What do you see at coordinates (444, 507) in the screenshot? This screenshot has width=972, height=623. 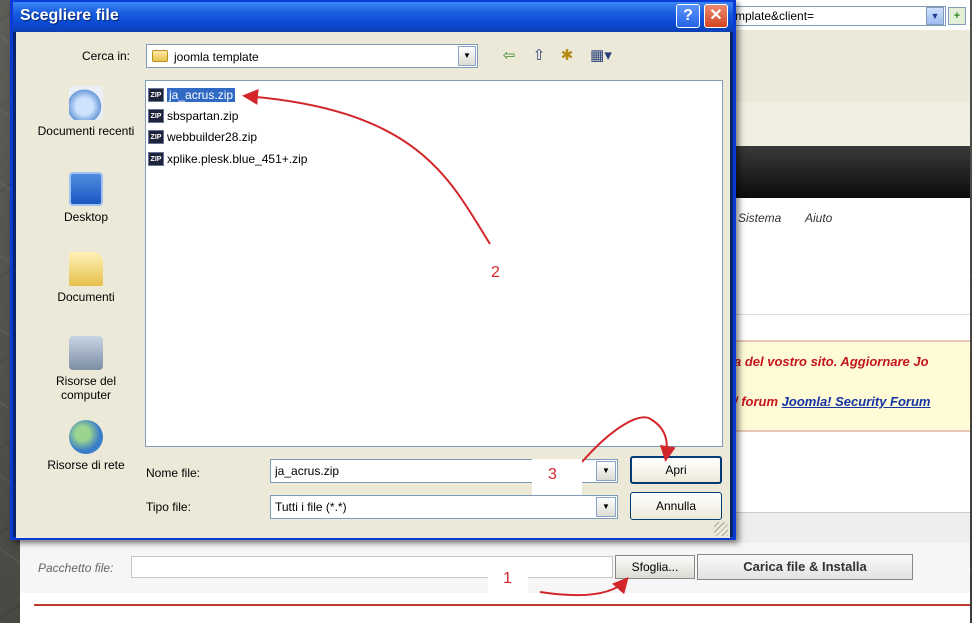 I see `file-type-select: Tutti i file (*.*)` at bounding box center [444, 507].